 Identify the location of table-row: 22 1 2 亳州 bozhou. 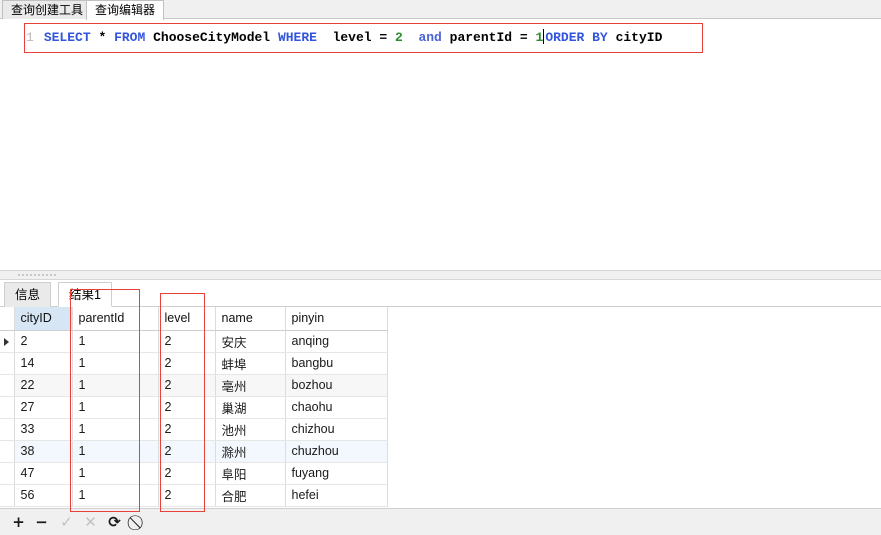
(194, 385).